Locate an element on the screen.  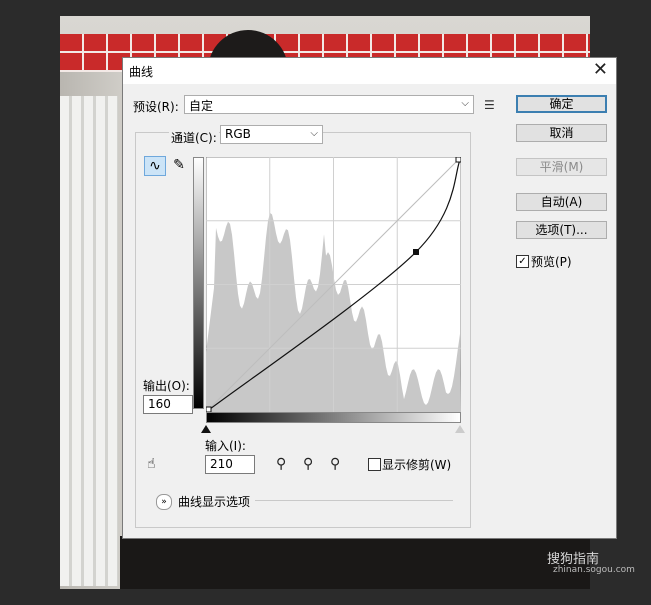
checkmark-icon: ✓ is located at coordinates (522, 261).